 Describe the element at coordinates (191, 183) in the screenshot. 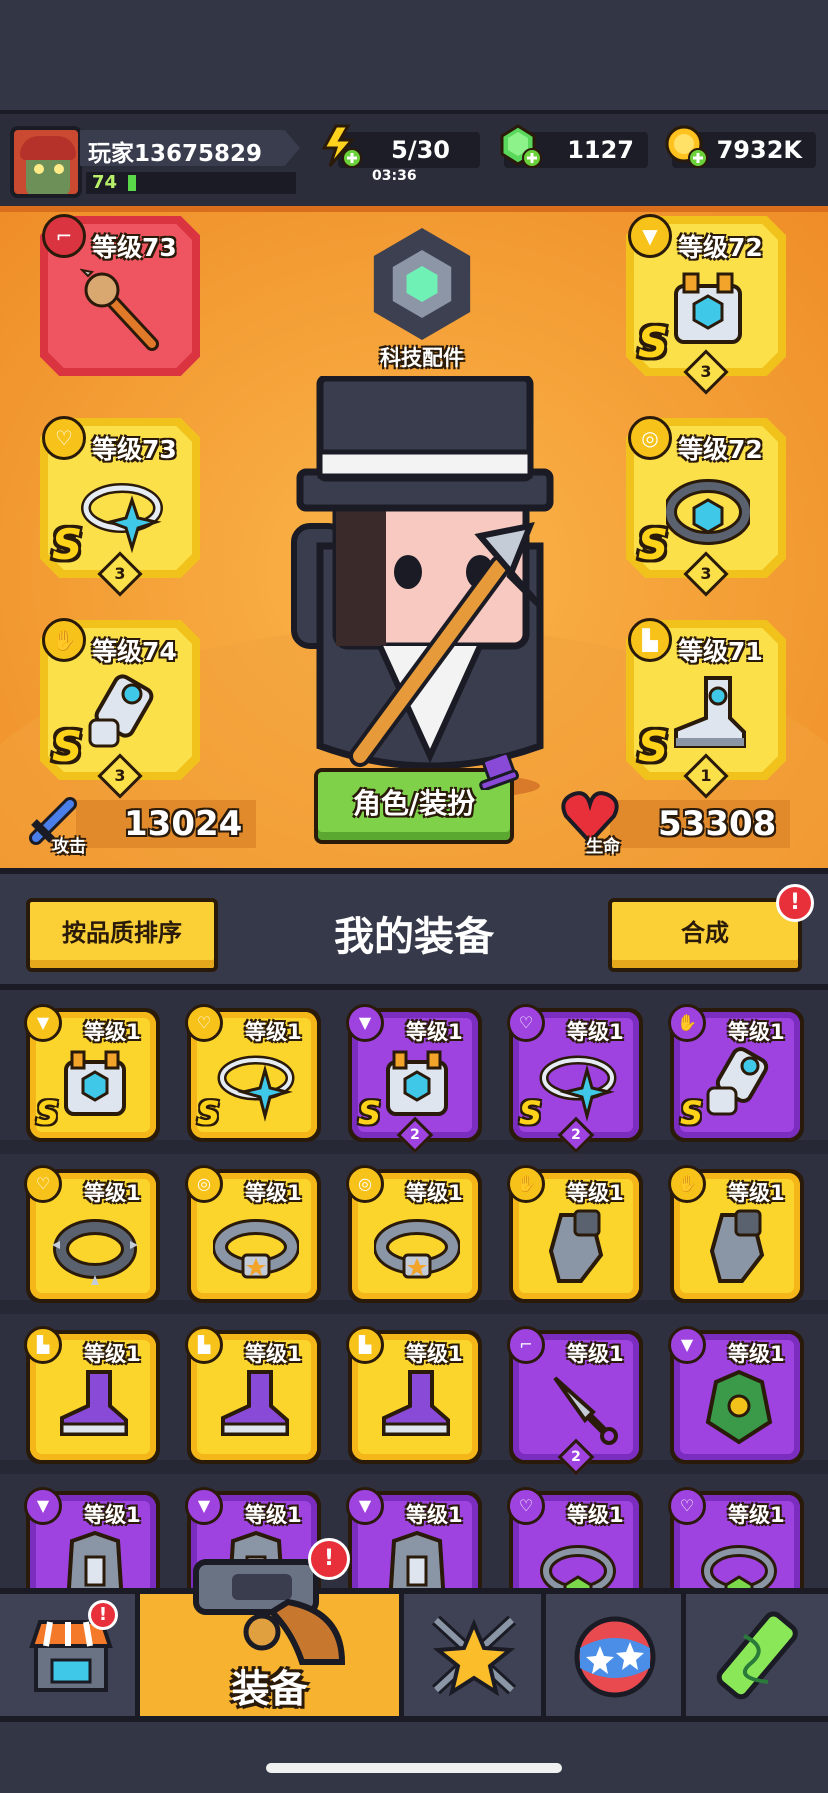

I see `xp-bar-track` at that location.